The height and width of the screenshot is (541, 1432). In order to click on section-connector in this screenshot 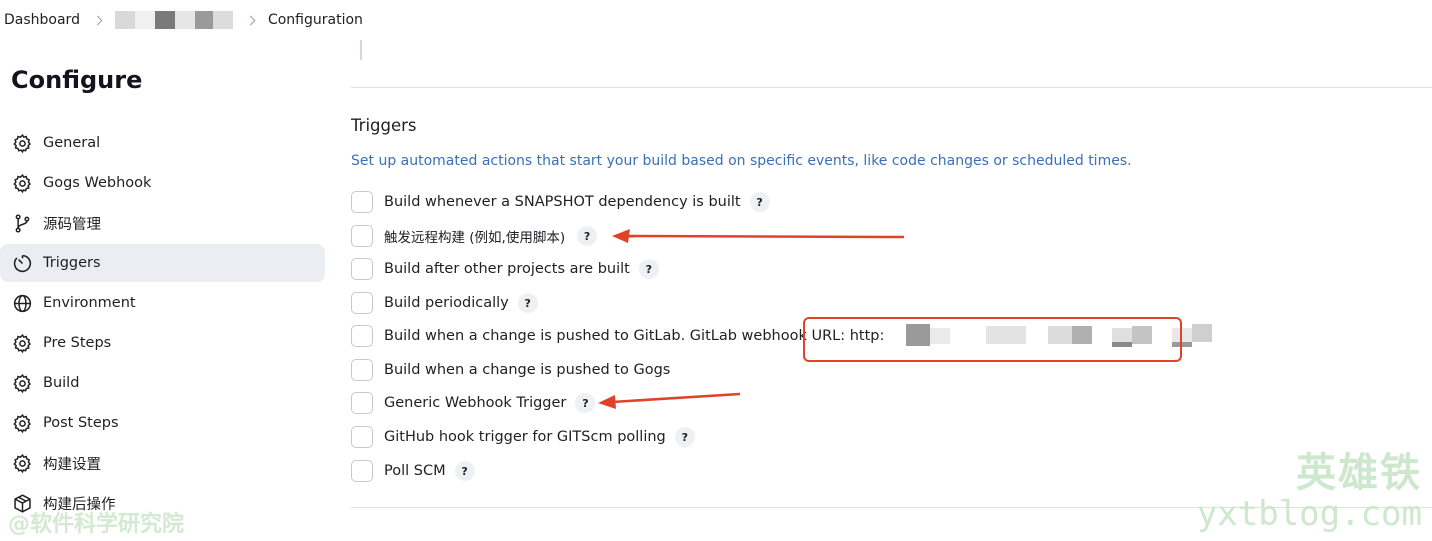, I will do `click(361, 50)`.